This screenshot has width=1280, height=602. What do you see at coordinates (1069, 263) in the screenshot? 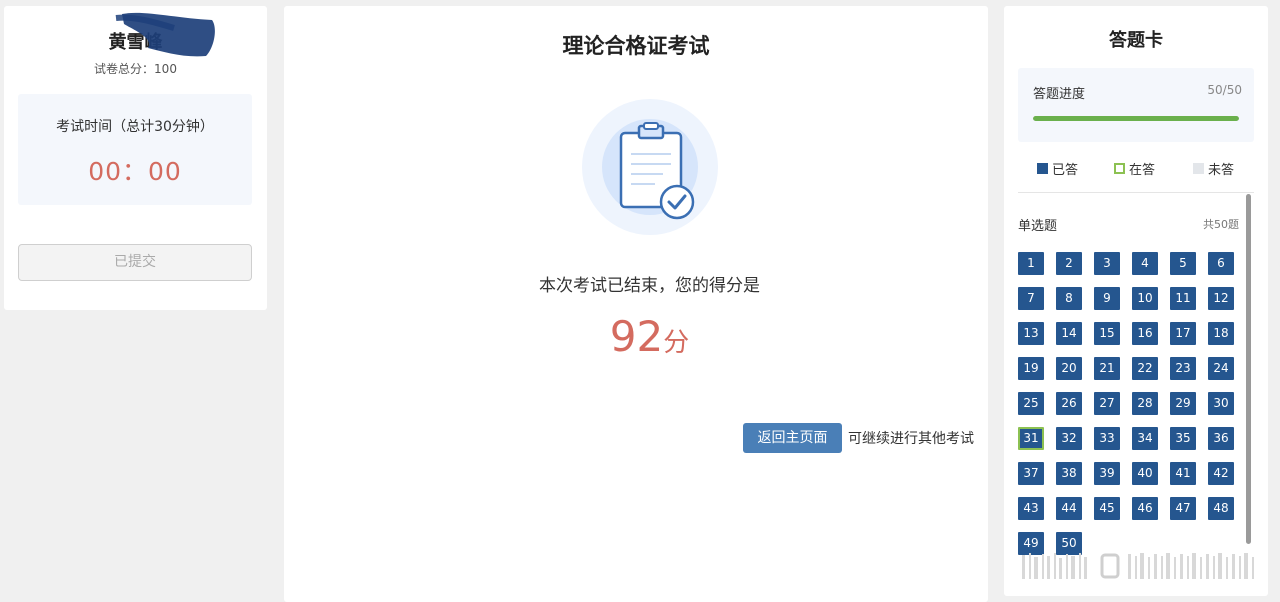
I see `question-2: 2` at bounding box center [1069, 263].